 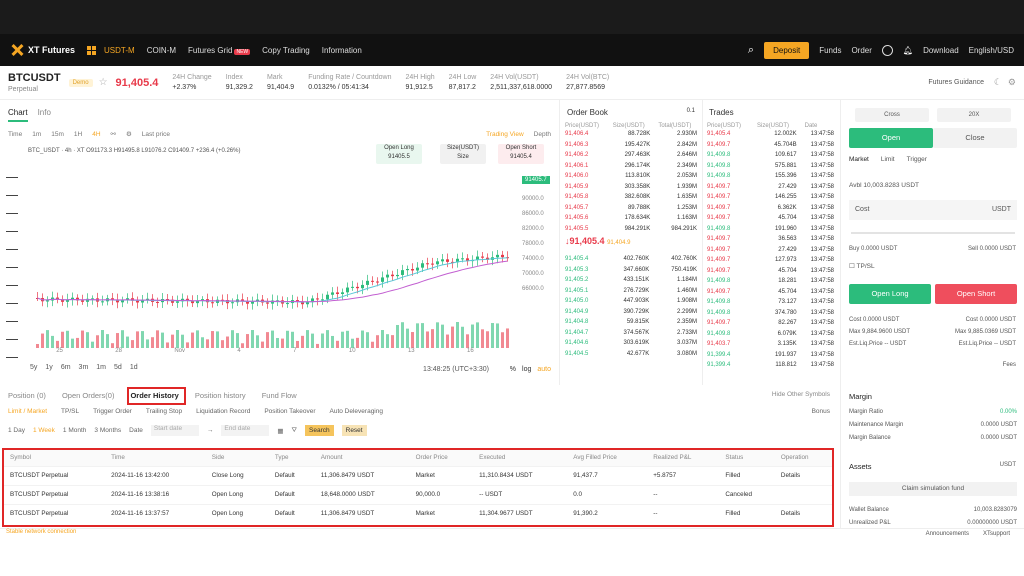 I want to click on period-3m: 3m, so click(x=84, y=367).